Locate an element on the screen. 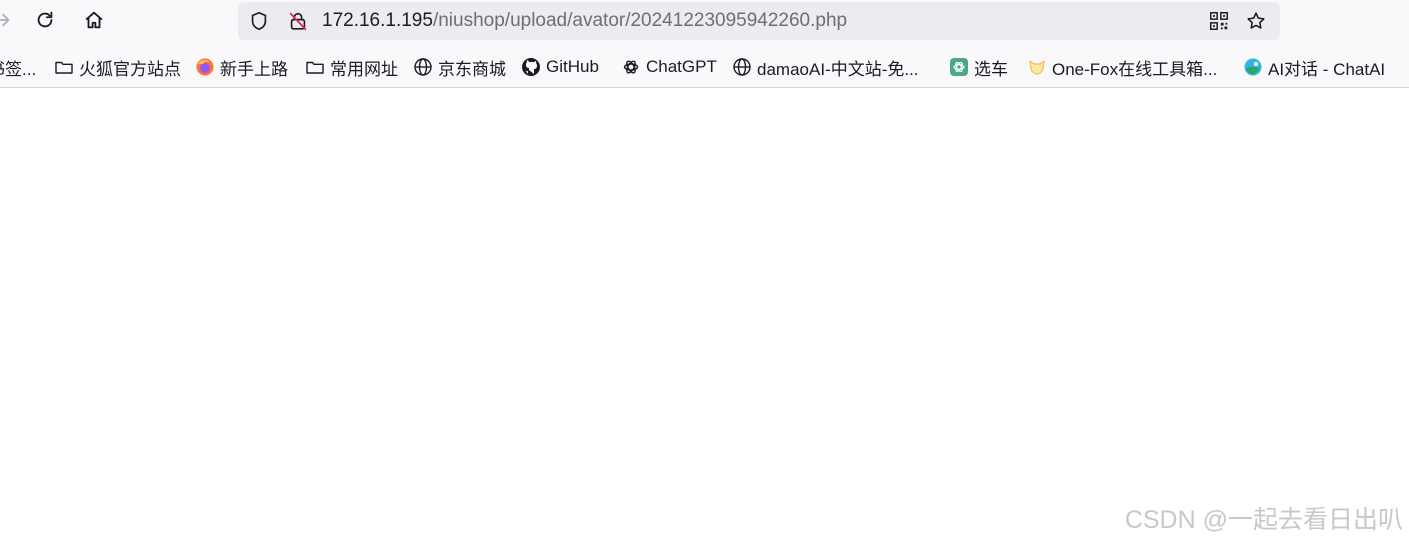 The height and width of the screenshot is (542, 1409). bookmark-item: 新手上路 is located at coordinates (241, 67).